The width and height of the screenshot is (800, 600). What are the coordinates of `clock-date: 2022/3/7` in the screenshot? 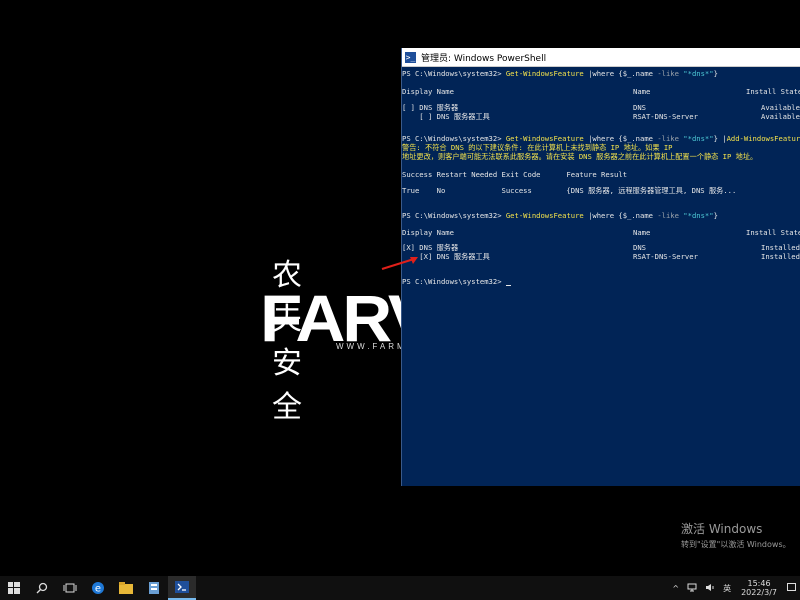 It's located at (759, 592).